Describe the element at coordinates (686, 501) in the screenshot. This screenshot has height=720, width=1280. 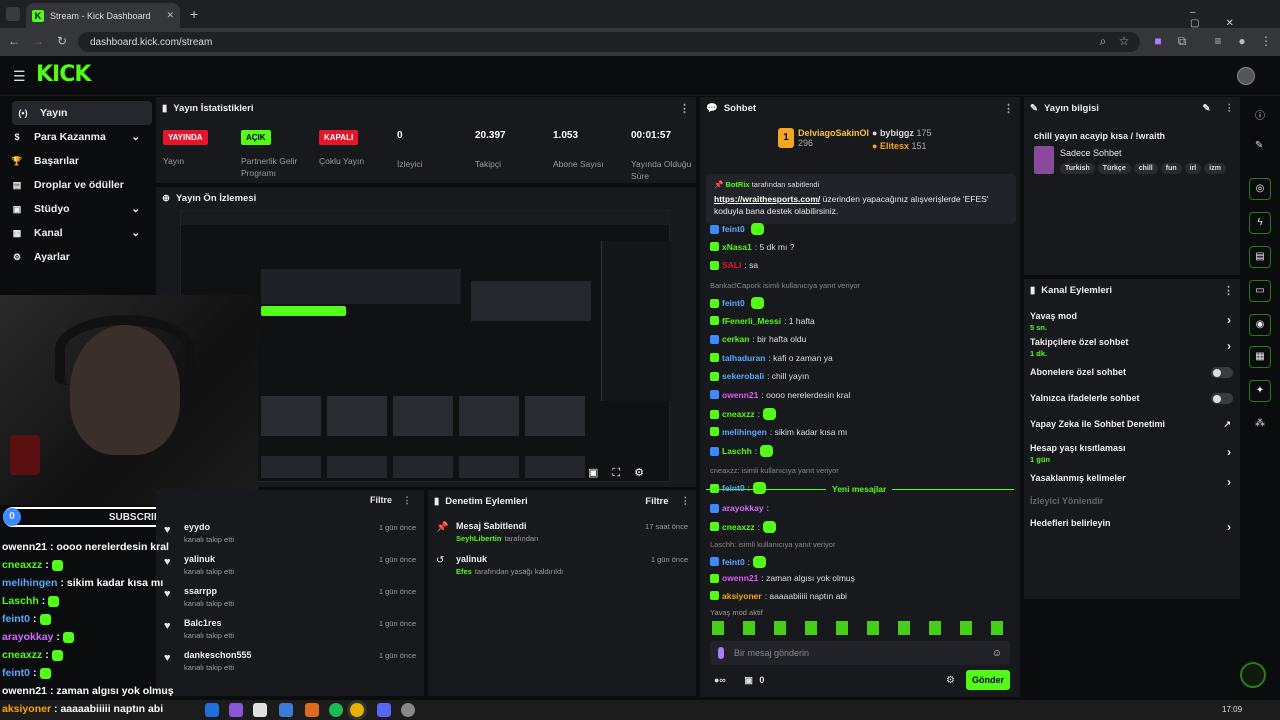
I see `moderation-menu-icon: ⋮` at that location.